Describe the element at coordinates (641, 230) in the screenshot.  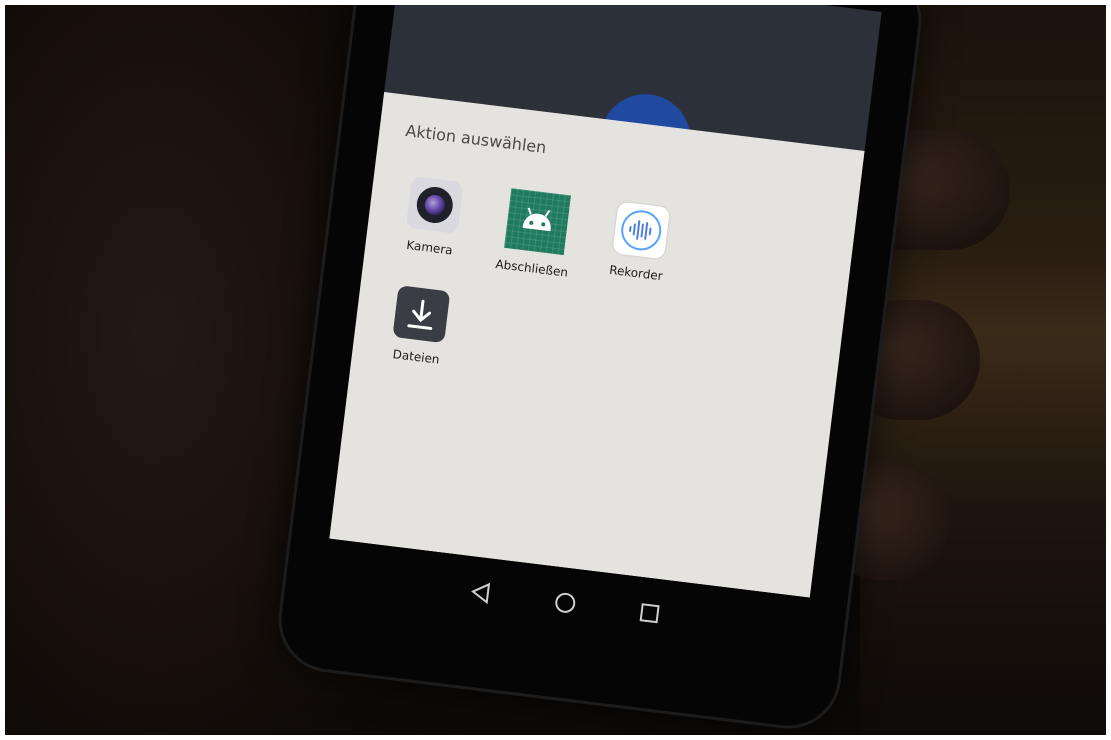
I see `recorder-wave-icon` at that location.